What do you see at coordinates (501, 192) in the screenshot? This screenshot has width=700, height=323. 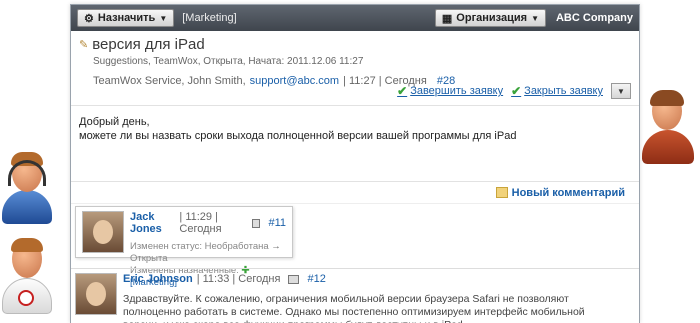 I see `note-icon` at bounding box center [501, 192].